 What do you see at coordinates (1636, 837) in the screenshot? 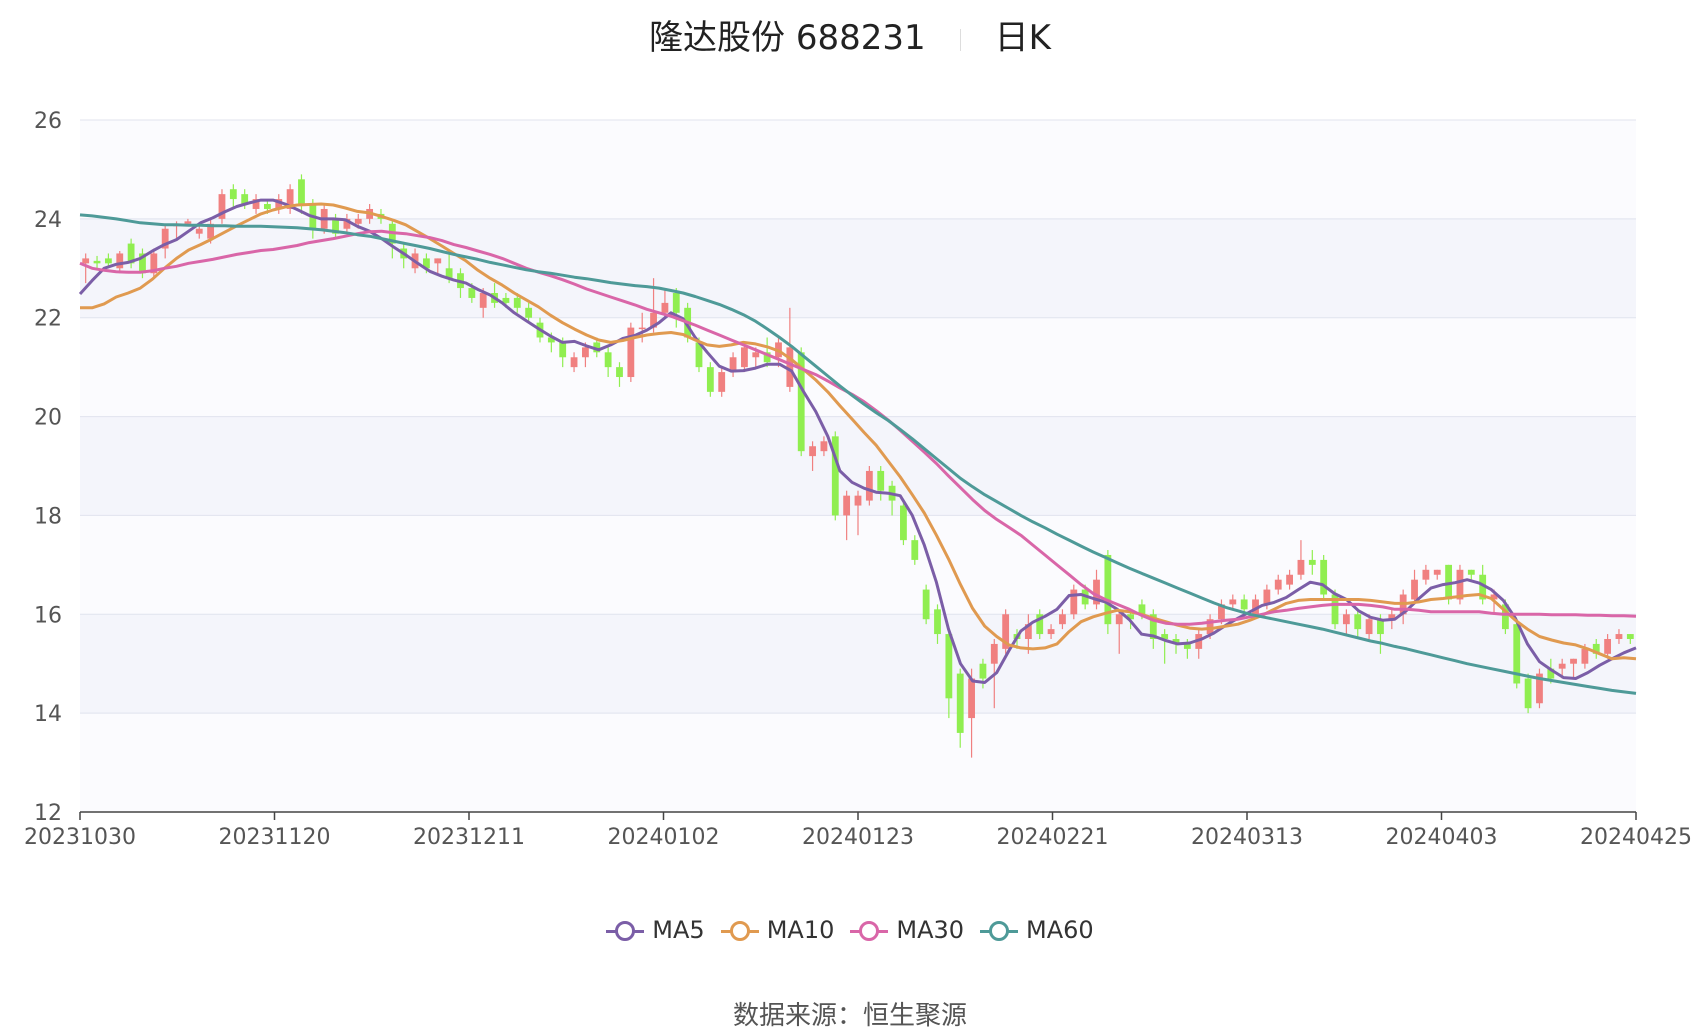
I see `x-tick-label: 20240425` at bounding box center [1636, 837].